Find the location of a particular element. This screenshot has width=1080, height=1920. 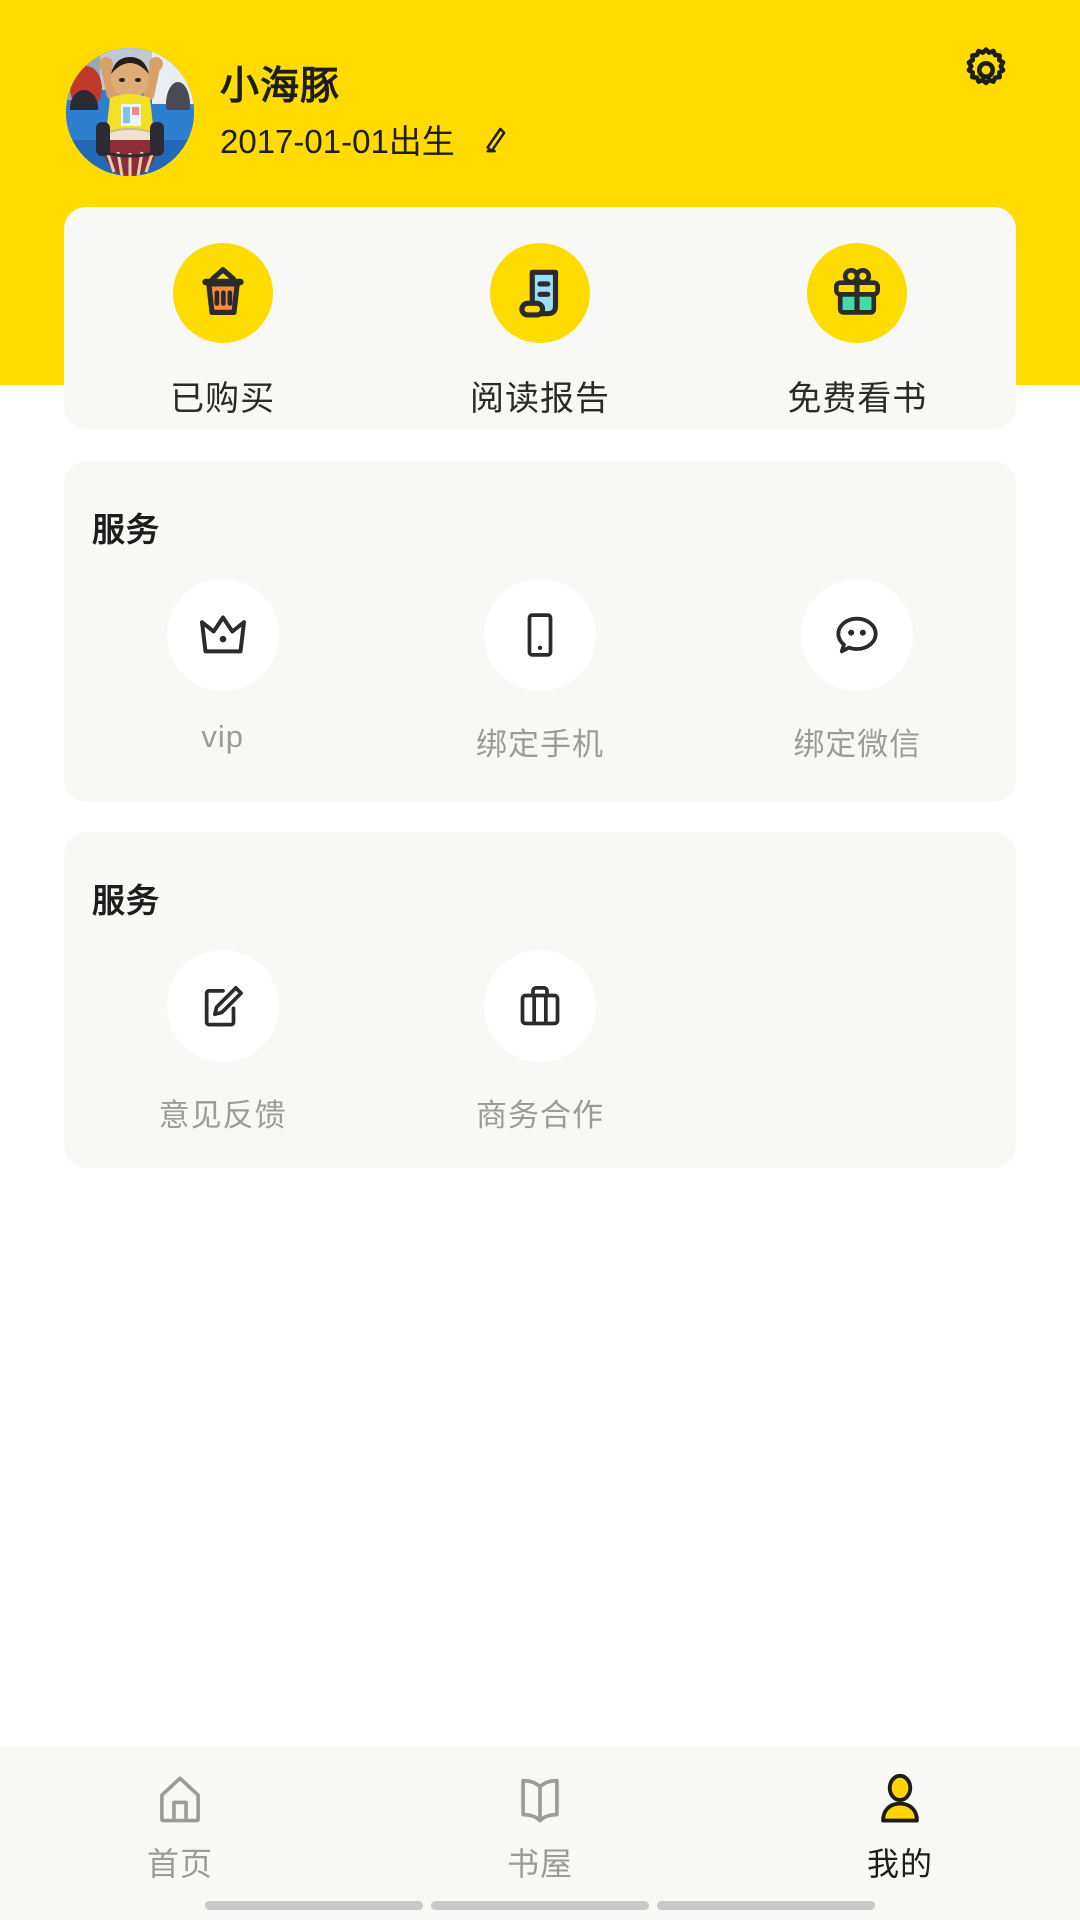

service-item-label: 绑定微信 is located at coordinates (857, 744).